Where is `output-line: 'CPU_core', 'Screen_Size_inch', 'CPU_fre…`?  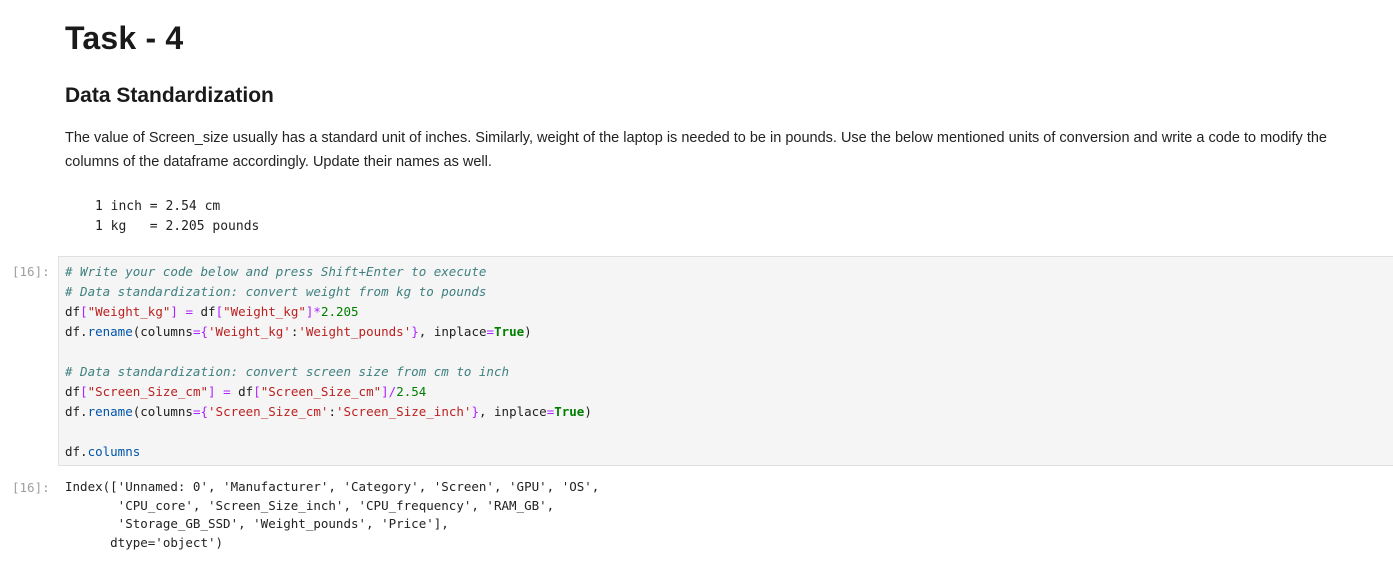 output-line: 'CPU_core', 'Screen_Size_inch', 'CPU_fre… is located at coordinates (310, 505).